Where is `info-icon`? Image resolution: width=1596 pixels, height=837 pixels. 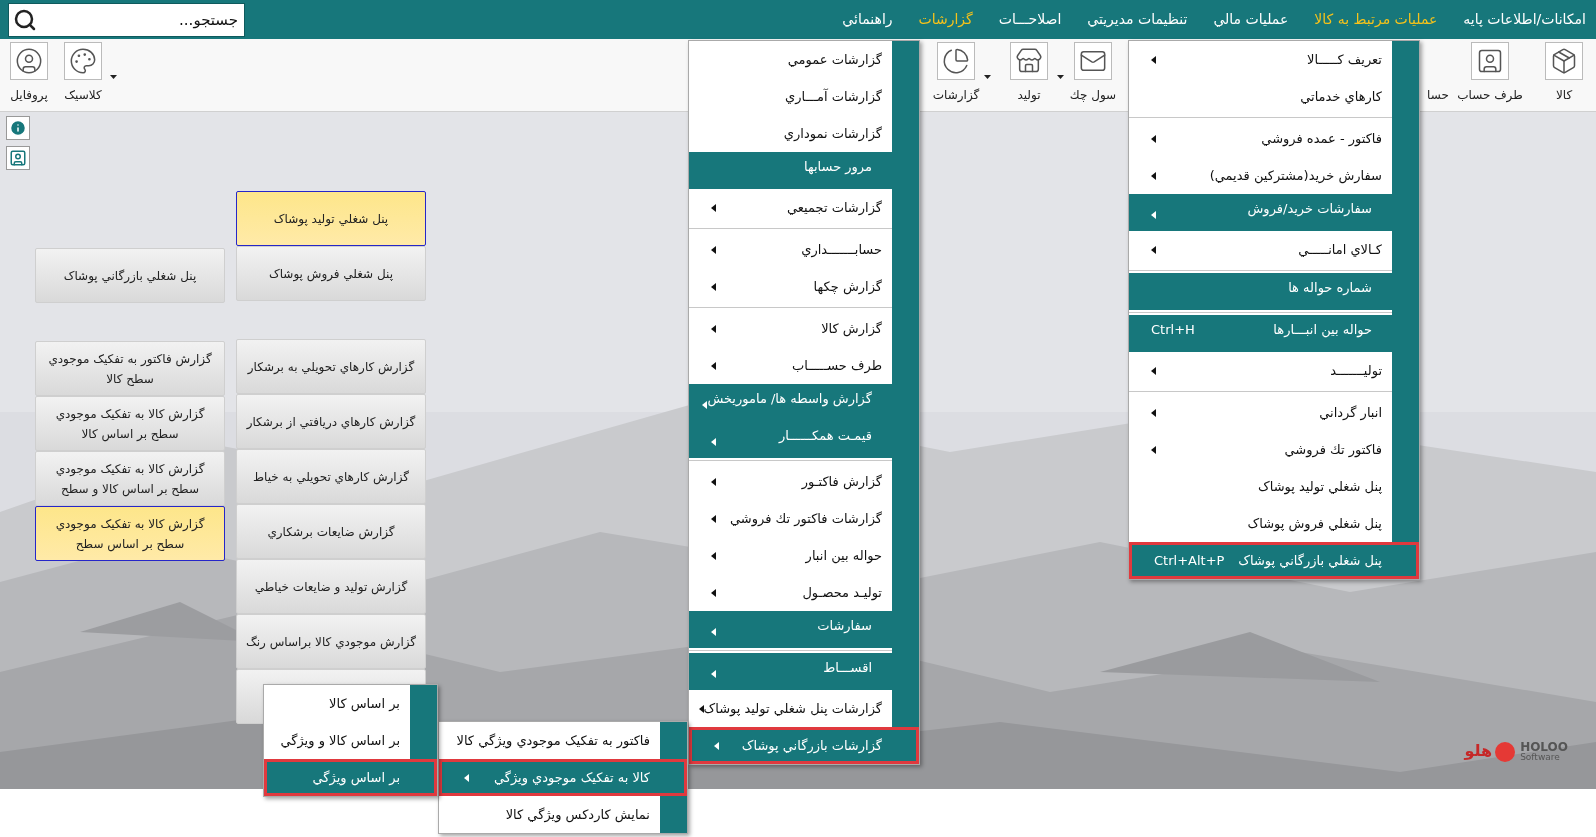
info-icon is located at coordinates (18, 128).